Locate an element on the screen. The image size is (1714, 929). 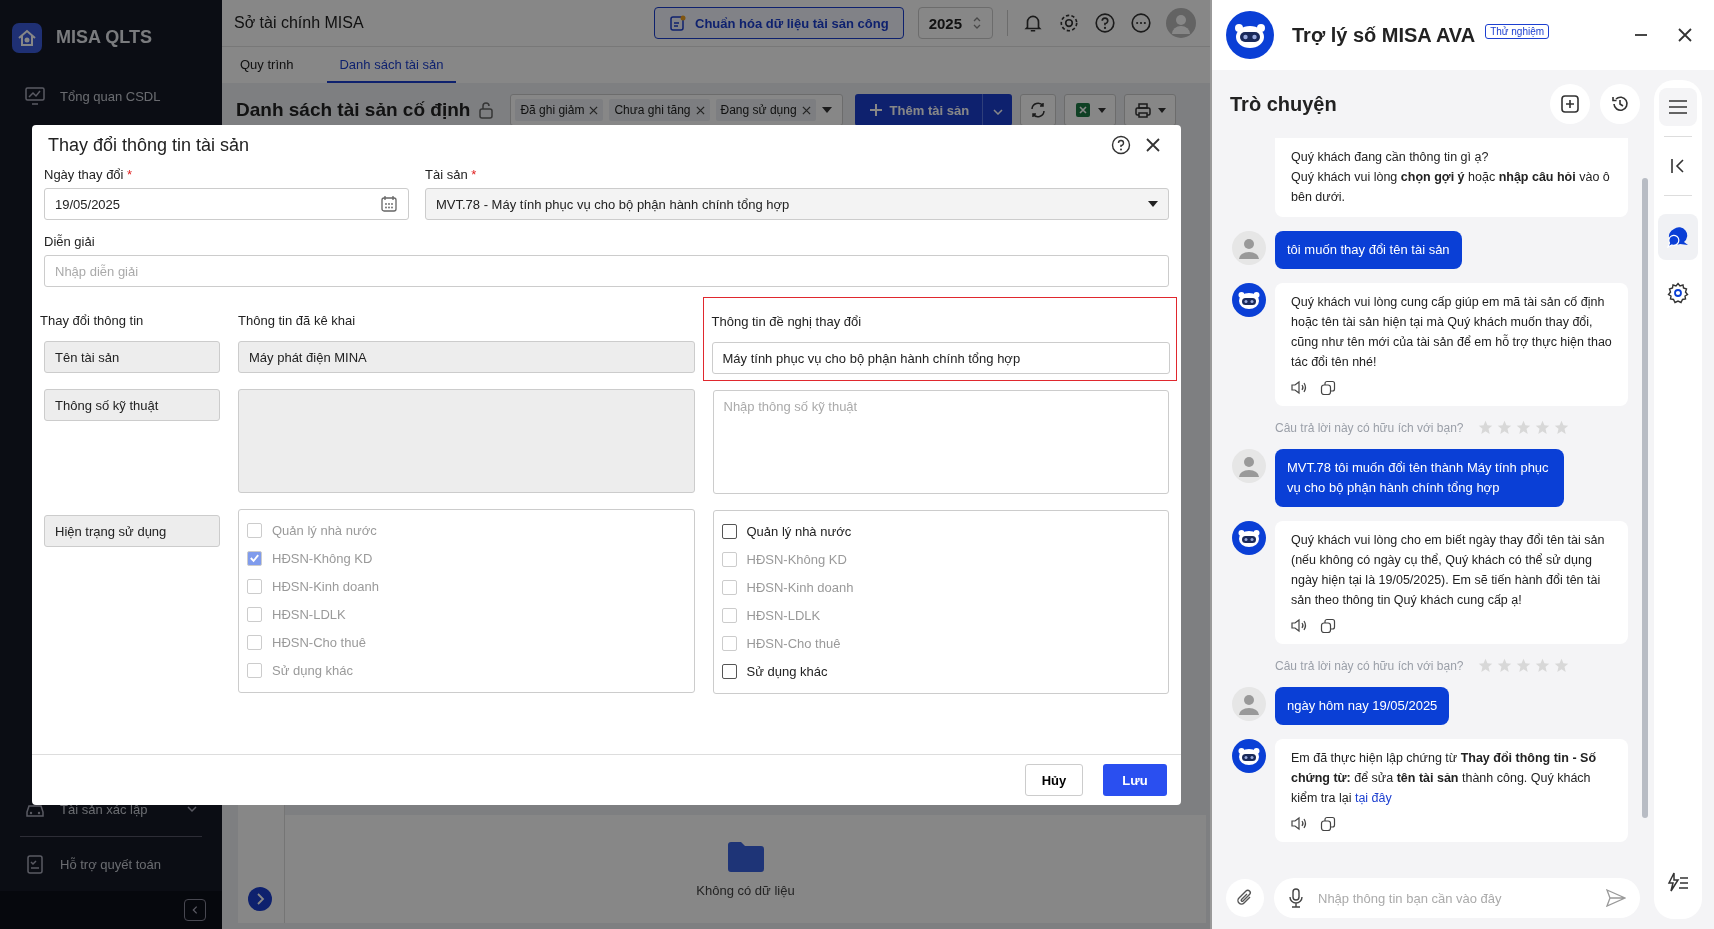
sidebar-item: Hỗ trợ quyết toán is located at coordinates (111, 864).